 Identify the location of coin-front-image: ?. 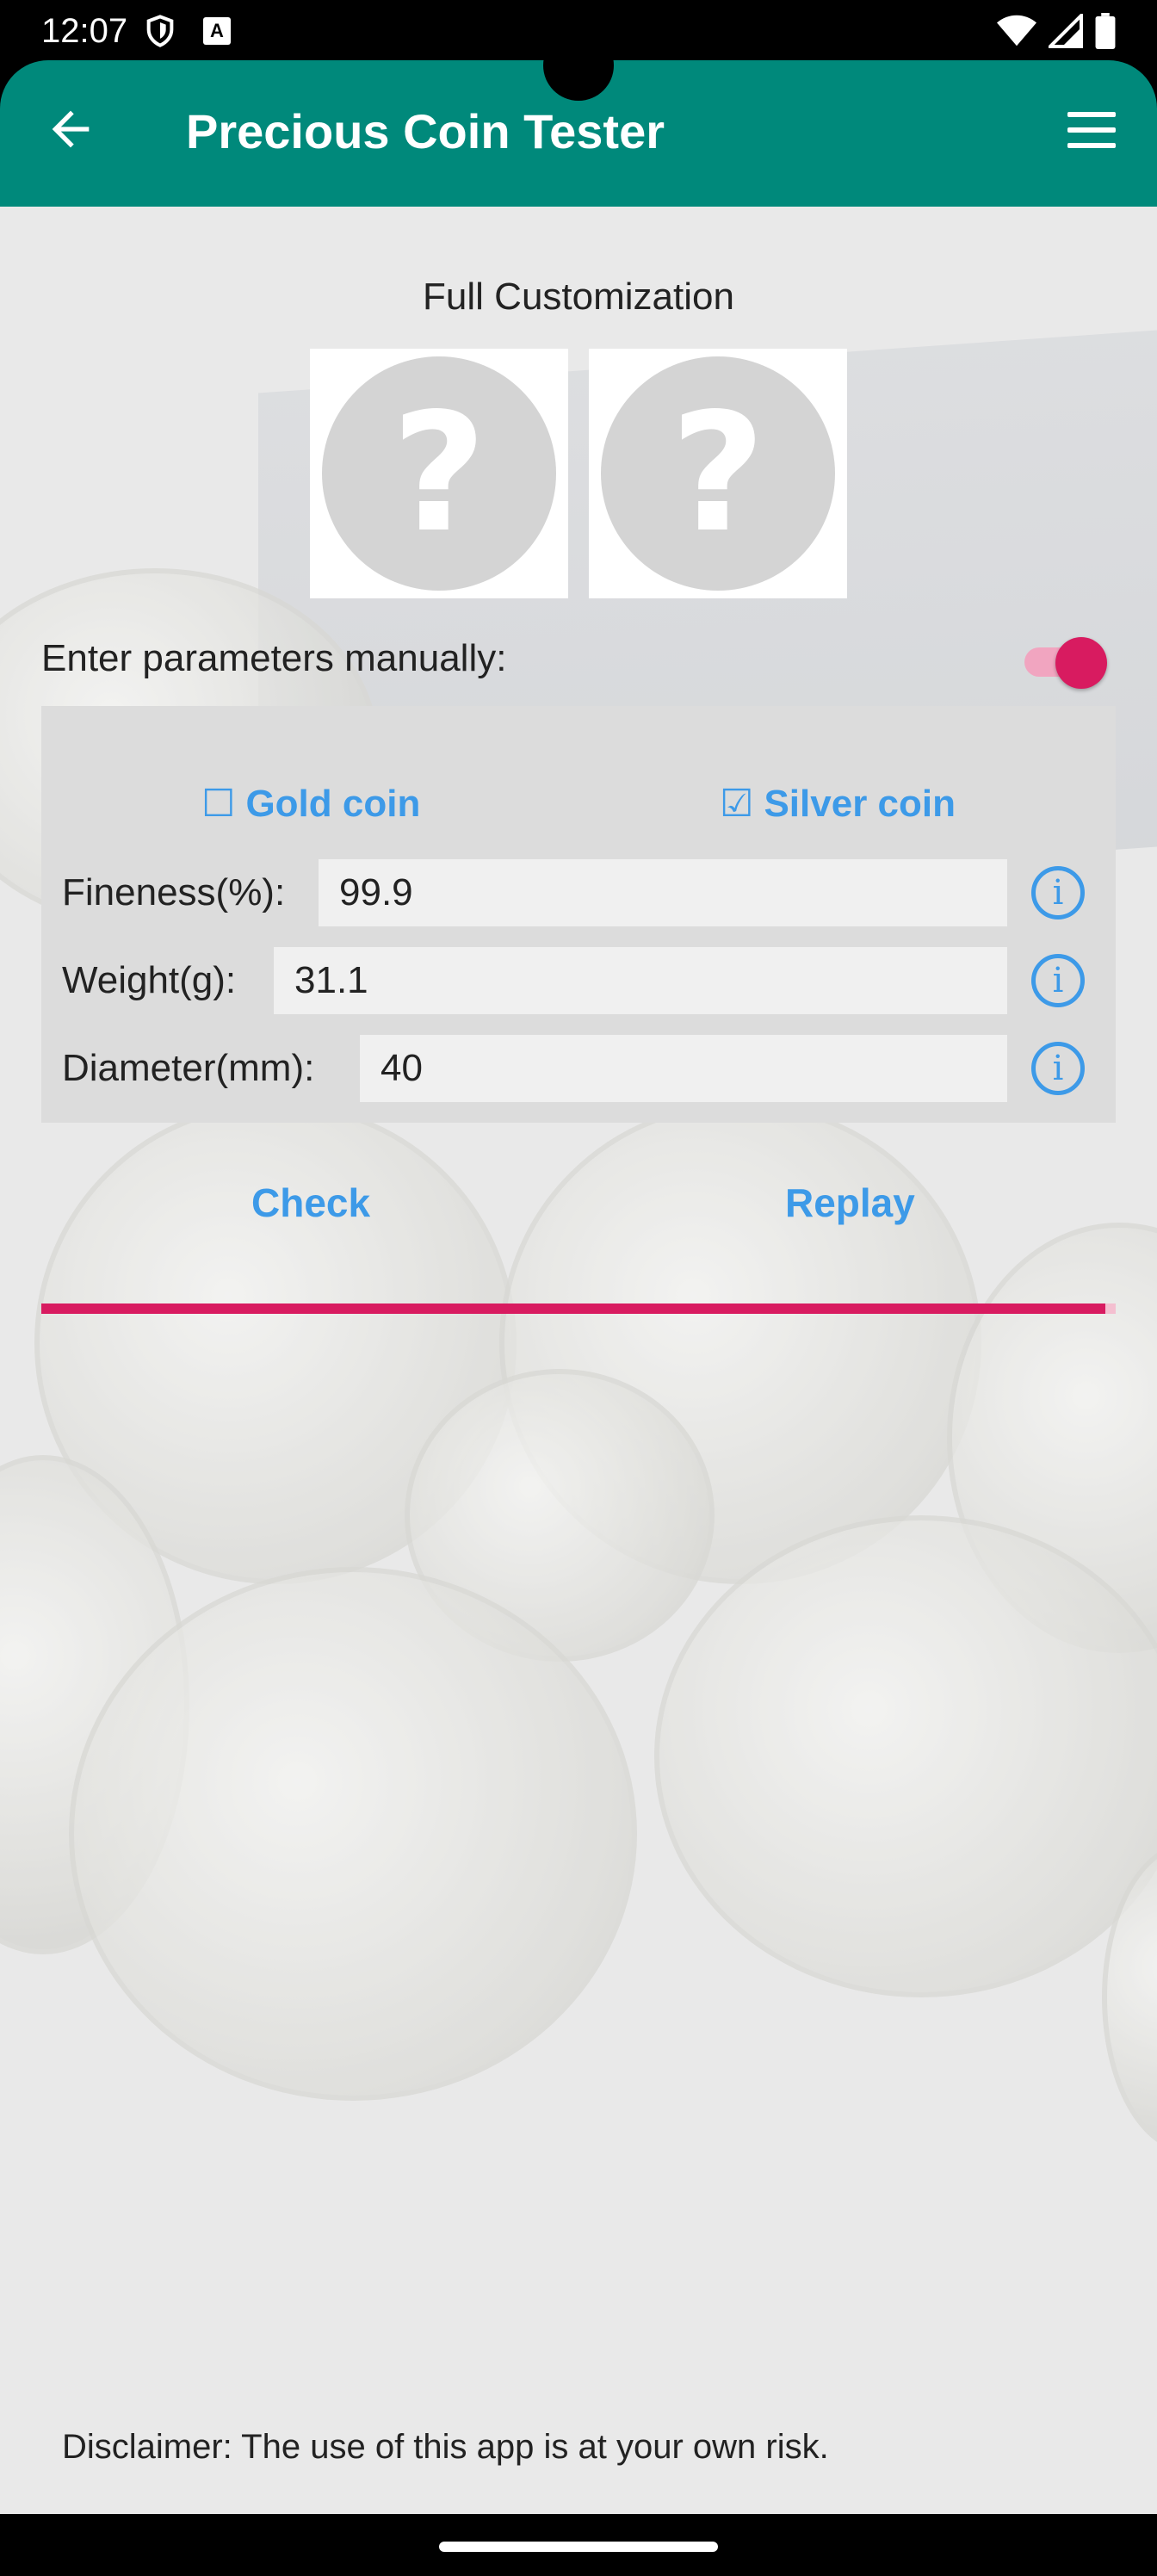
(439, 473).